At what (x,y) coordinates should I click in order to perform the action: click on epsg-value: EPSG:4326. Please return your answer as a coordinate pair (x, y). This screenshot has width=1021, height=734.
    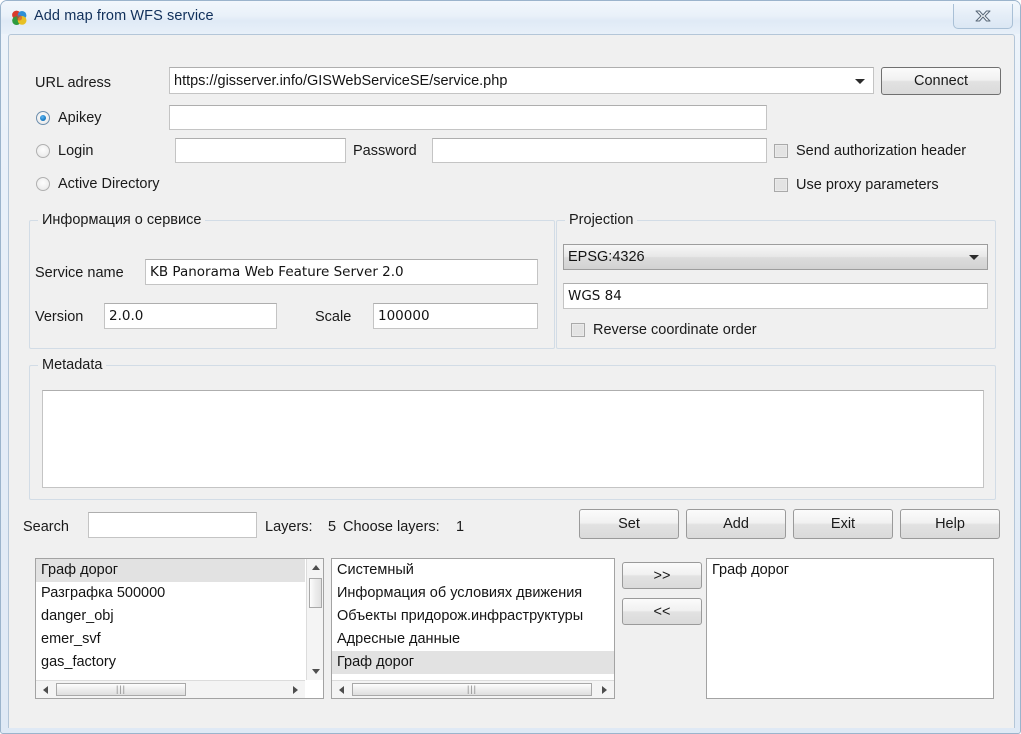
    Looking at the image, I should click on (606, 257).